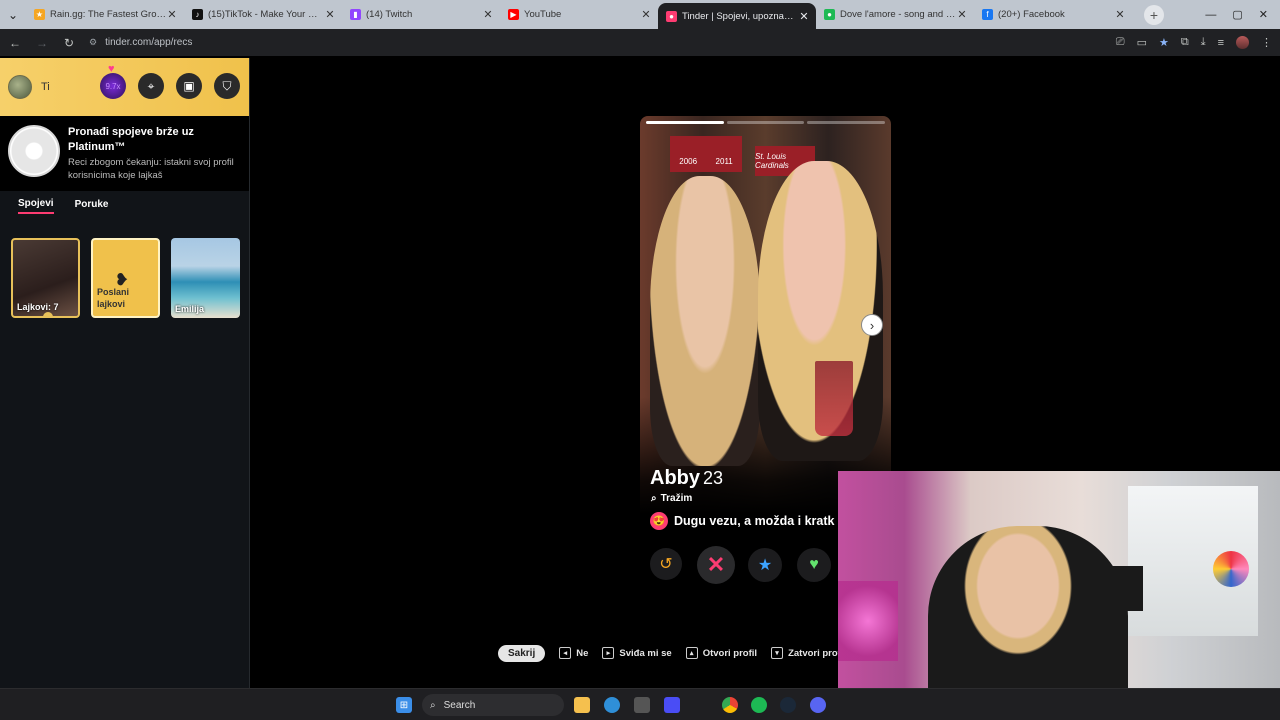  What do you see at coordinates (1142, 42) in the screenshot?
I see `reading-mode-icon: ▭` at bounding box center [1142, 42].